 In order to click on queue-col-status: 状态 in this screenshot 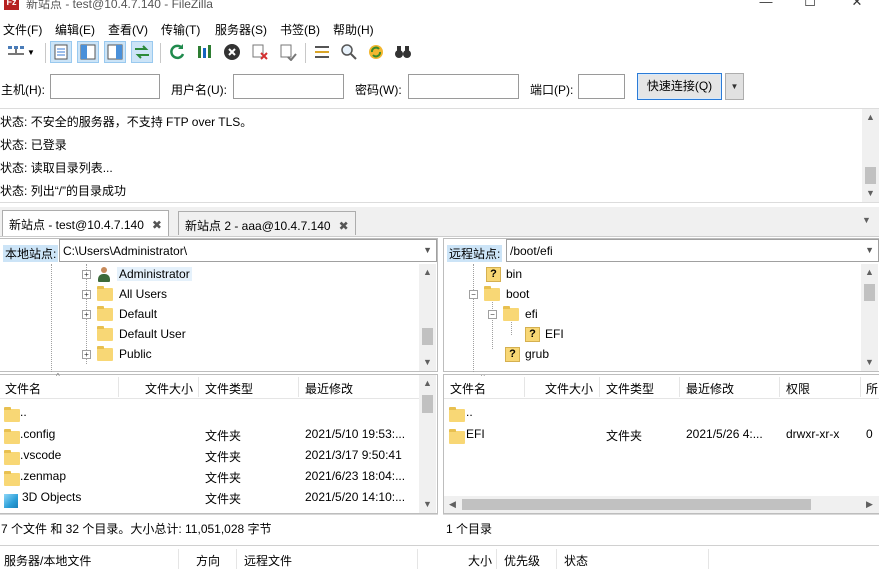, I will do `click(576, 560)`.